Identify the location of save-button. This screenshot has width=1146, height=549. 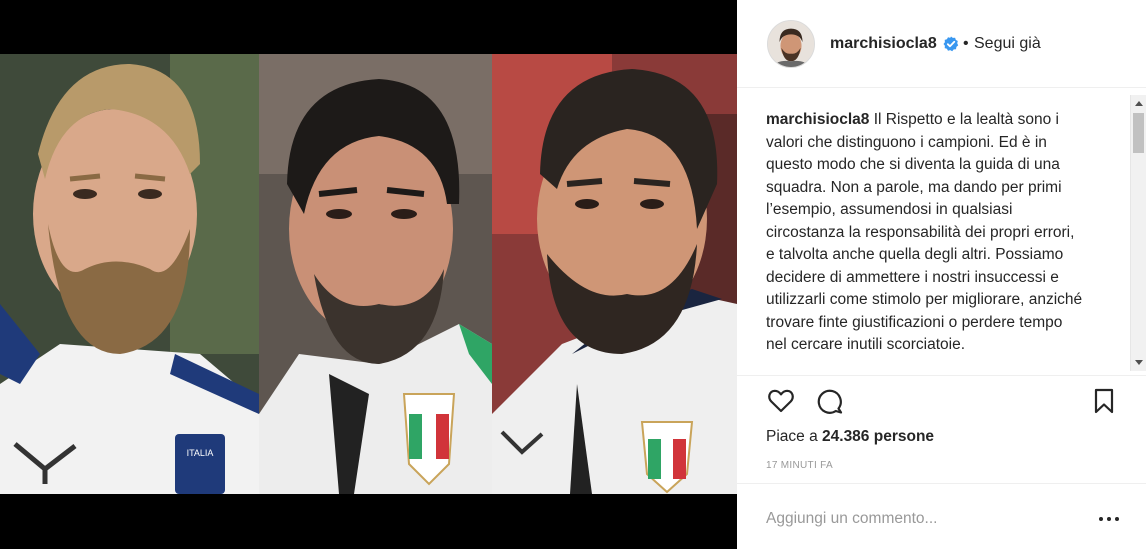
(1104, 401).